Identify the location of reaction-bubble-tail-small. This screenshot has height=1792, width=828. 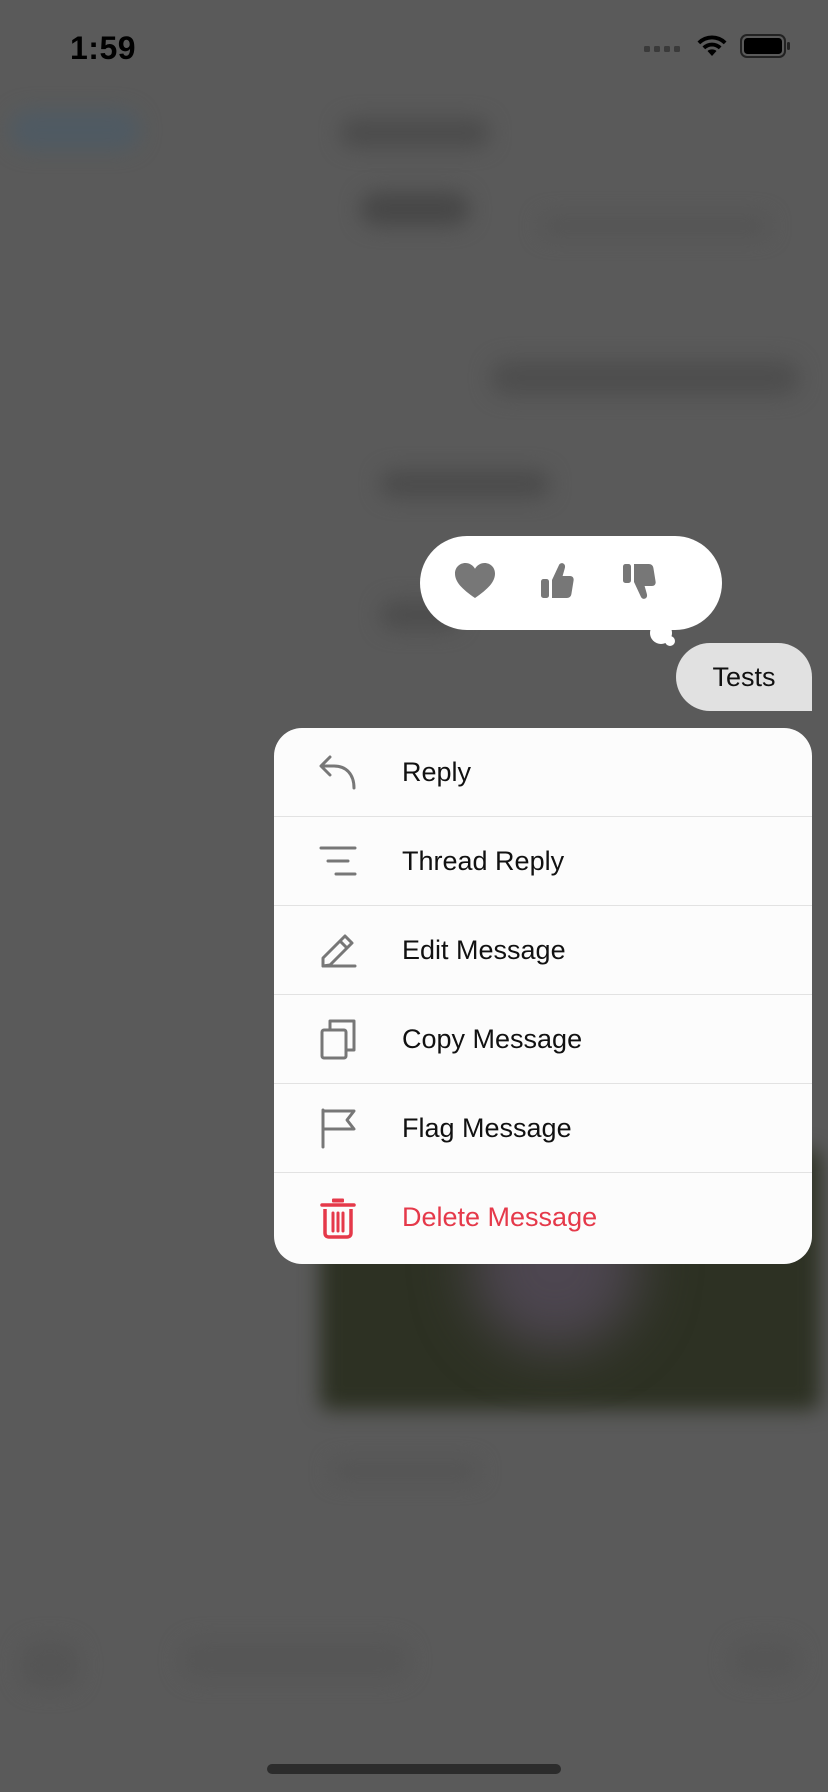
(670, 641).